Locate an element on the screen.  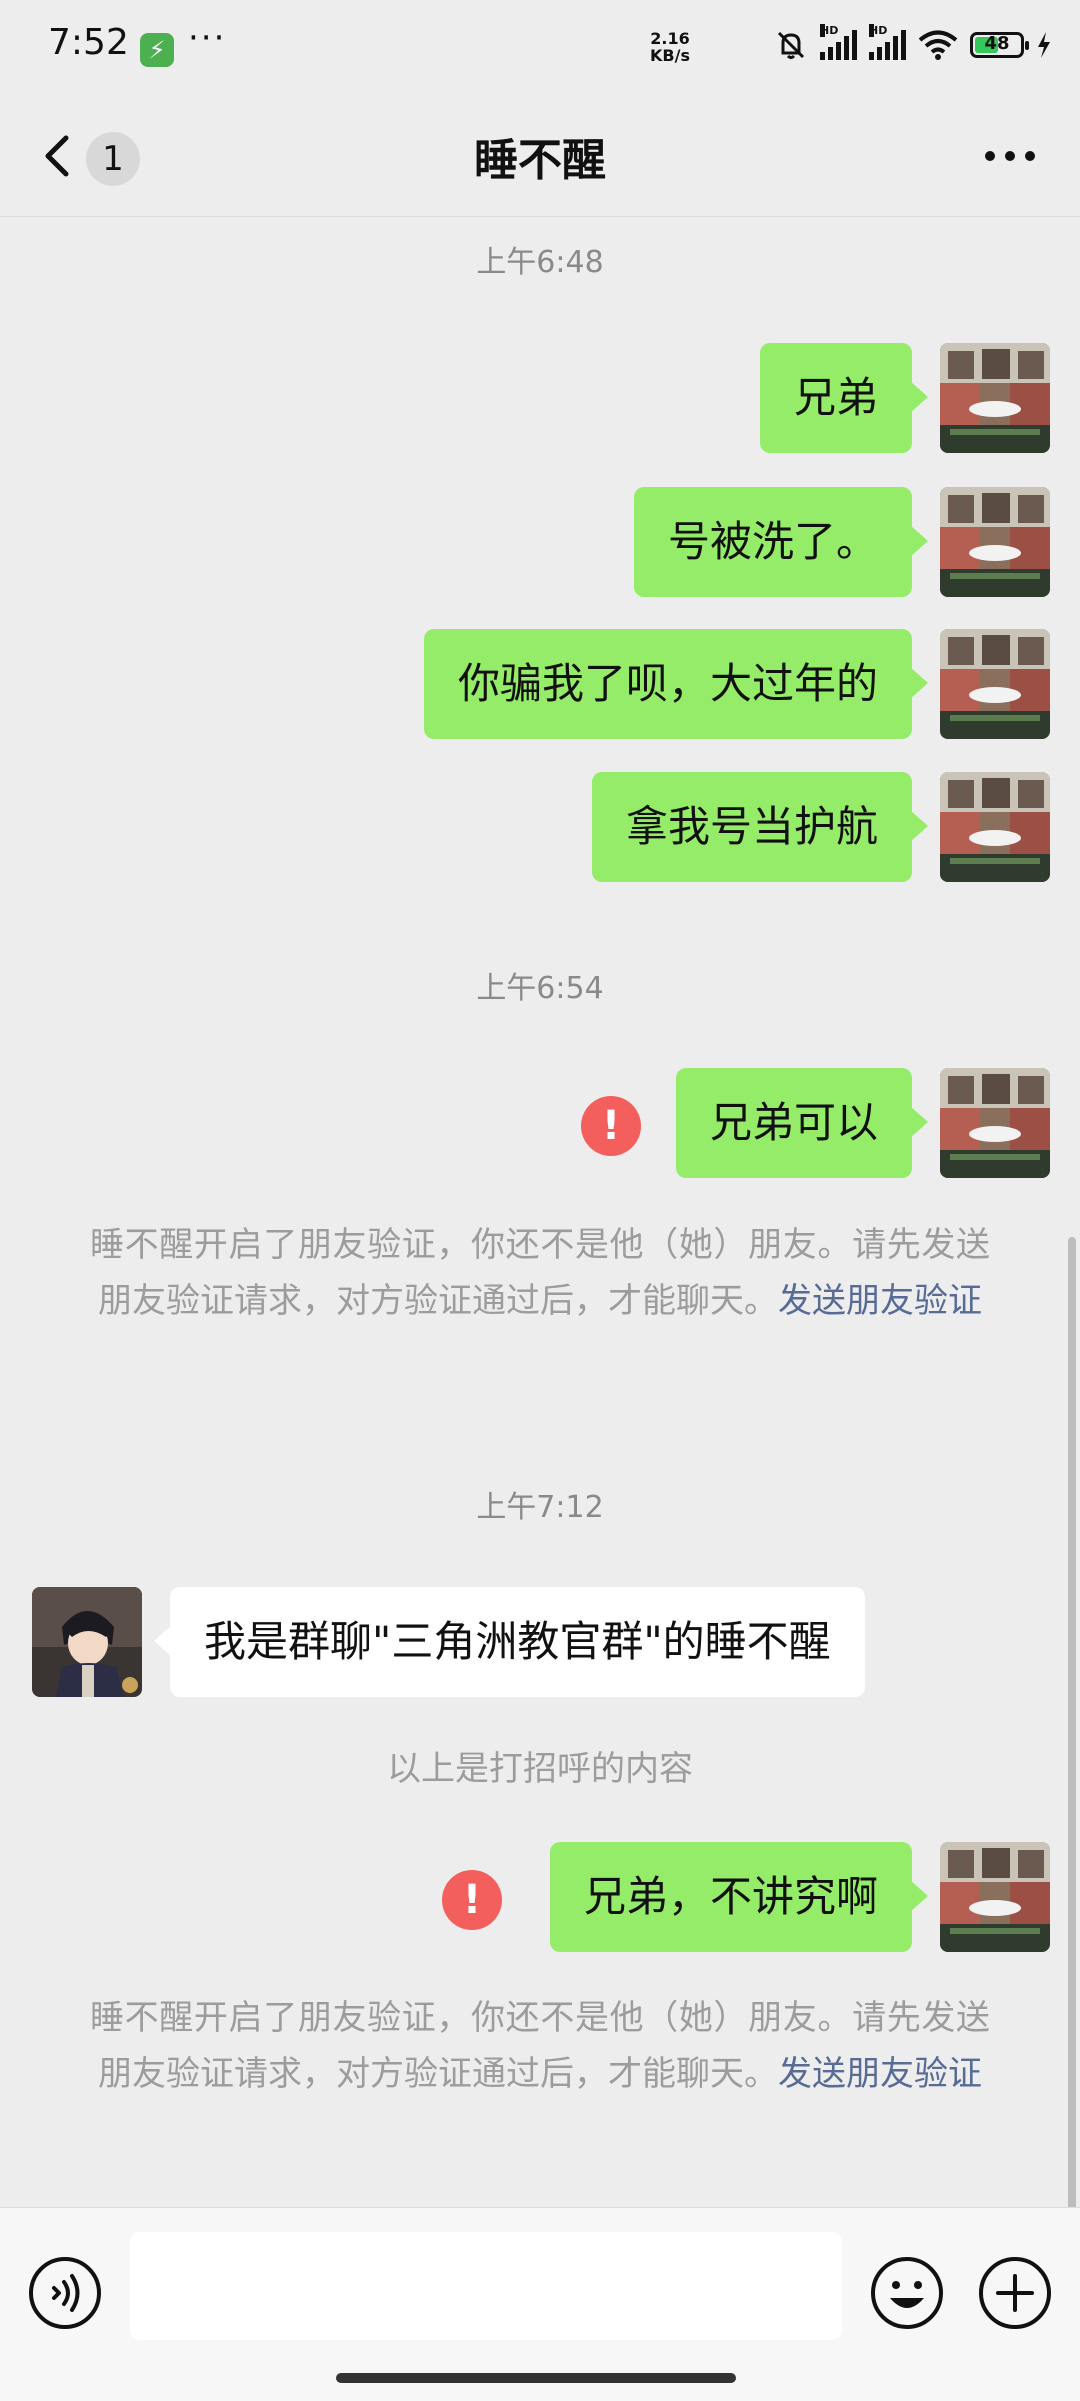
emoji-icon is located at coordinates (907, 2293).